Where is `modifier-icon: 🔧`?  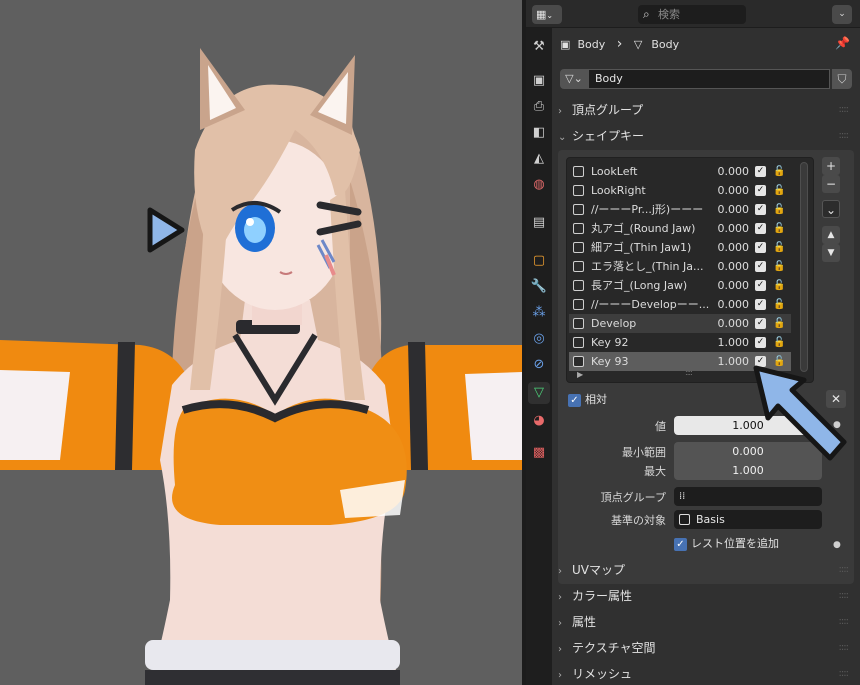
modifier-icon: 🔧 is located at coordinates (539, 287).